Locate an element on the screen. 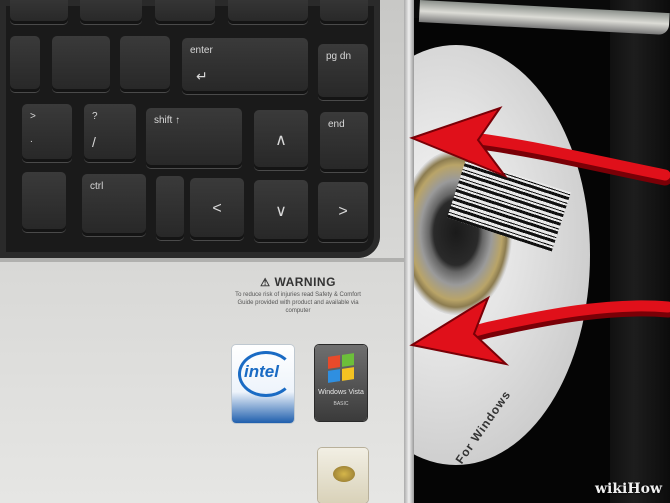 The height and width of the screenshot is (503, 670). windows-sticker-edition: BASIC is located at coordinates (341, 404).